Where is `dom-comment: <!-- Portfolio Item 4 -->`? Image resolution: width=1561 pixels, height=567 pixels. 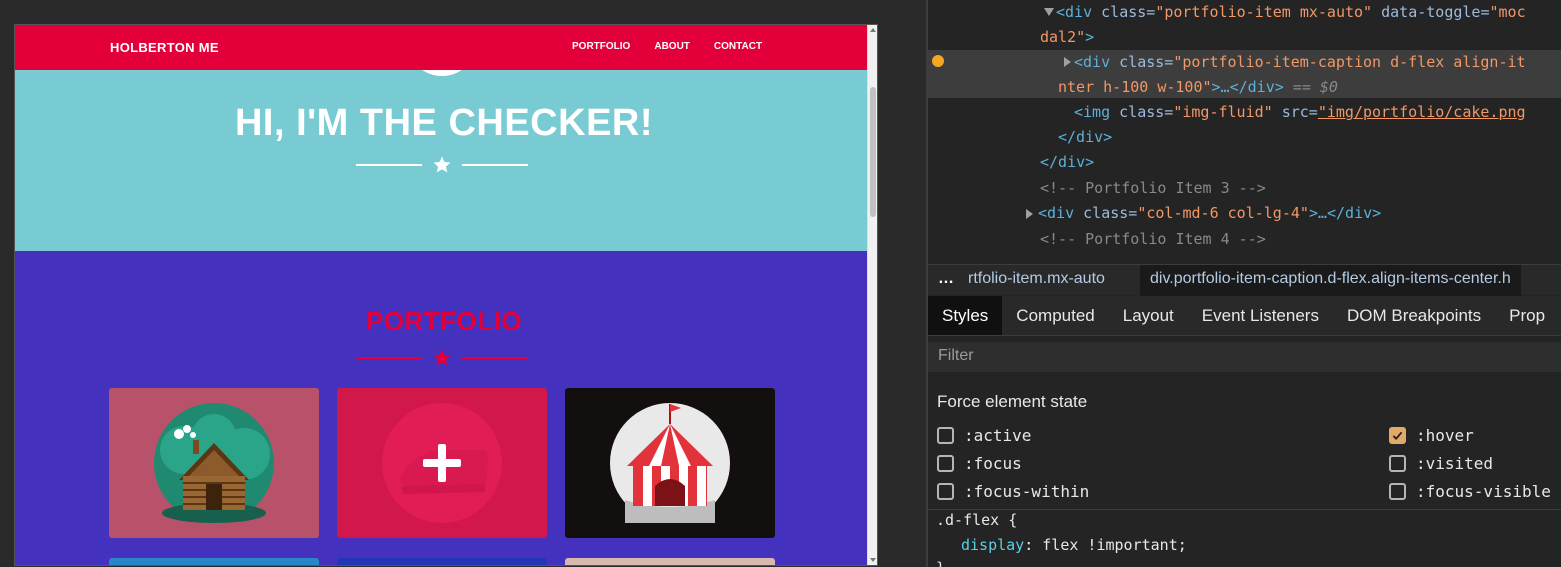
dom-comment: <!-- Portfolio Item 4 --> is located at coordinates (1153, 239).